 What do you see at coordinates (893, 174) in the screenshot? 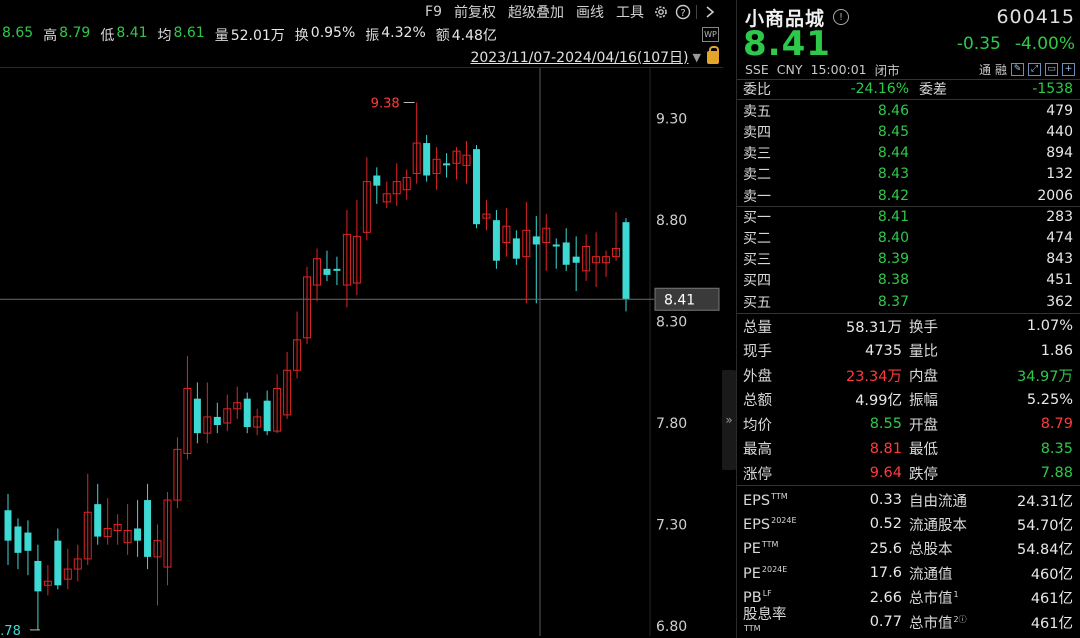
I see `level-price: 8.43` at bounding box center [893, 174].